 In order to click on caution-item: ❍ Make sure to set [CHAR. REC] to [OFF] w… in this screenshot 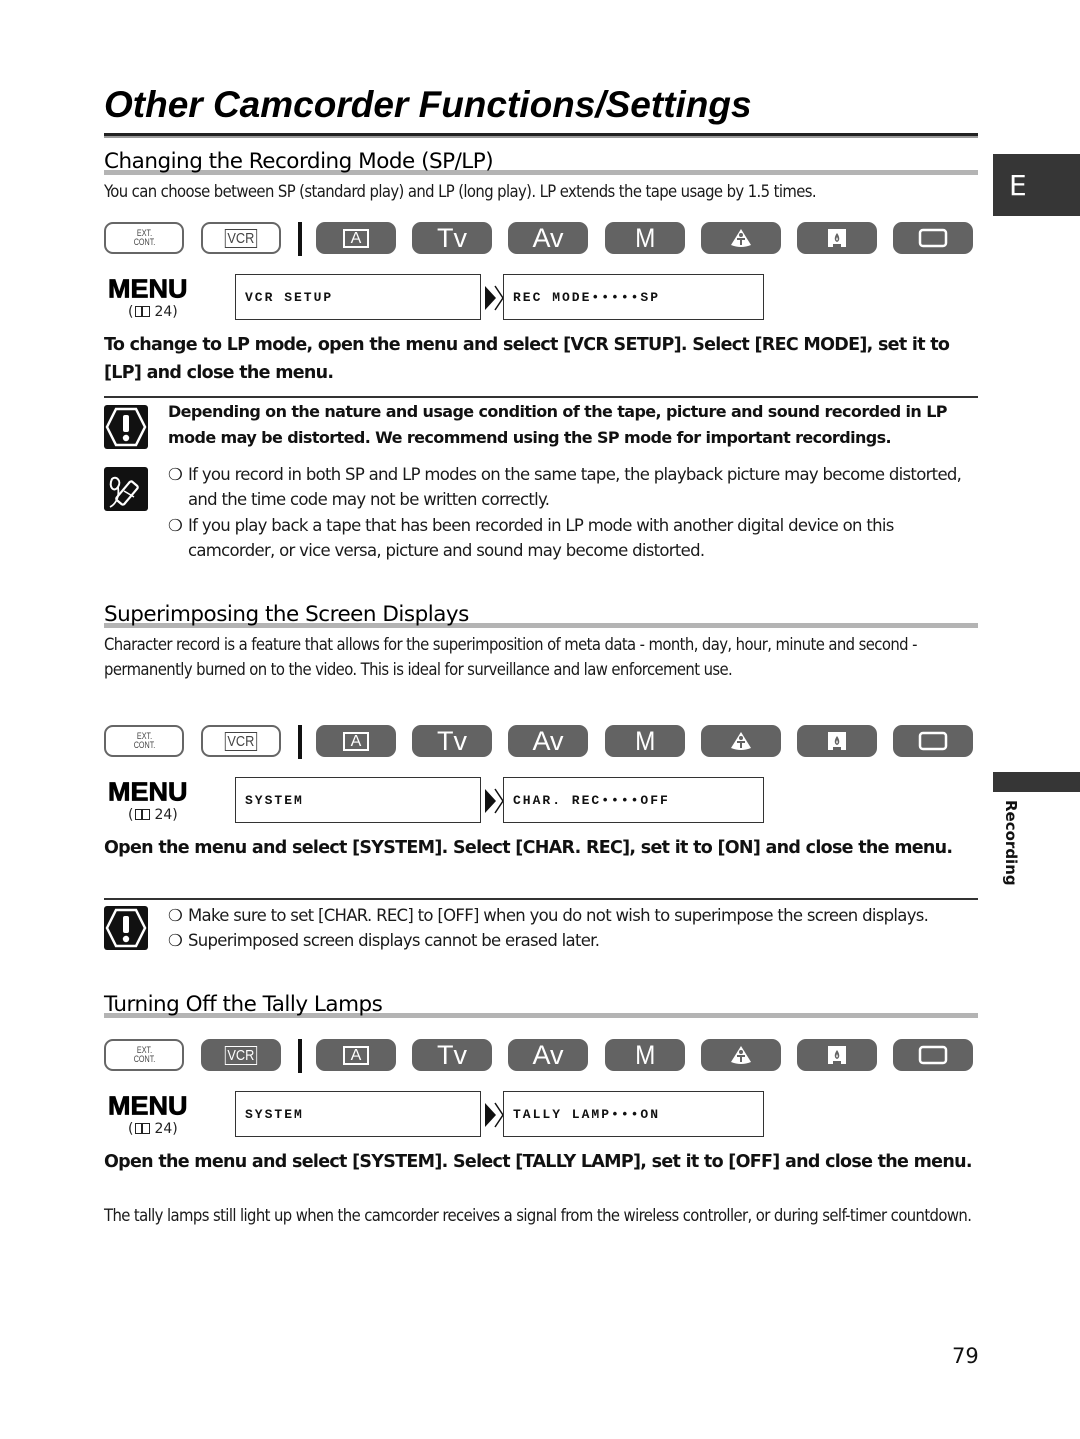, I will do `click(571, 915)`.